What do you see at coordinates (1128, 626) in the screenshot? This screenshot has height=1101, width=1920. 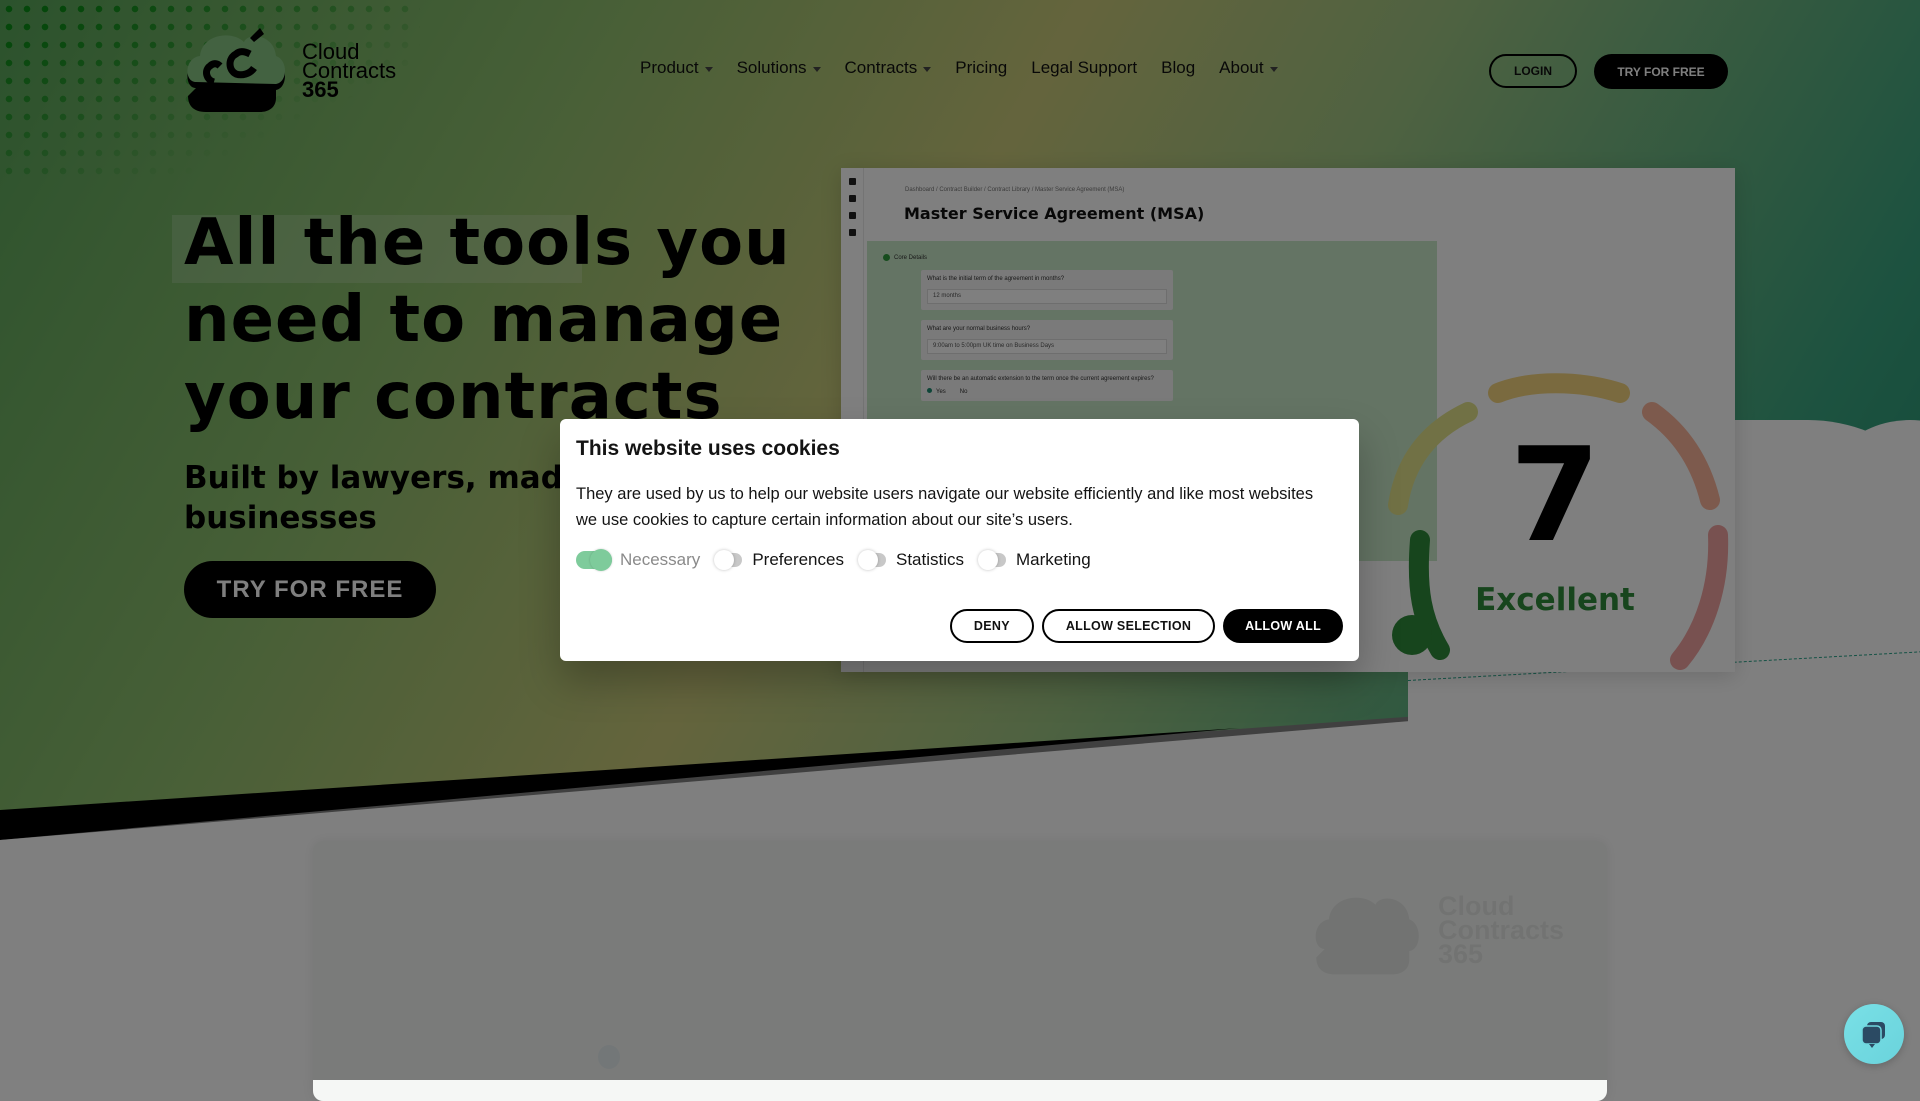 I see `allow-selection-button: ALLOW SELECTION` at bounding box center [1128, 626].